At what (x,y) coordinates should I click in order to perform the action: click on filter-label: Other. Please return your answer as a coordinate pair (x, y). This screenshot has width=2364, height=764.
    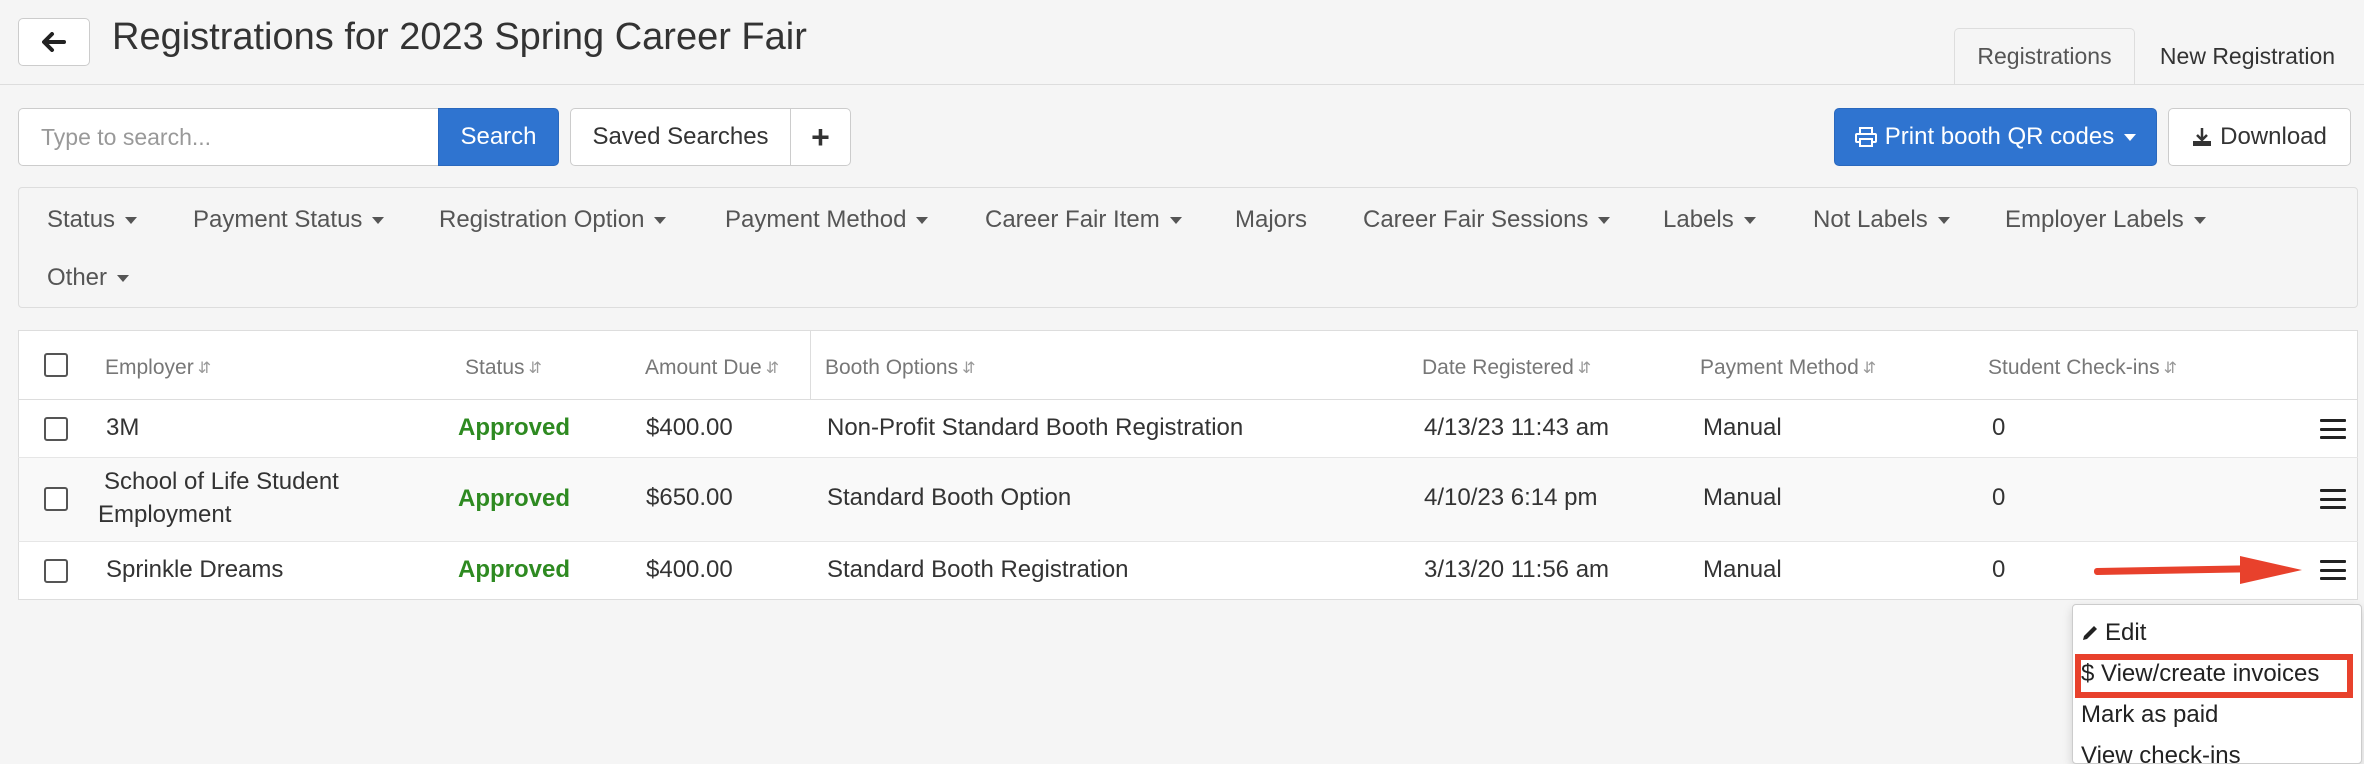
    Looking at the image, I should click on (77, 277).